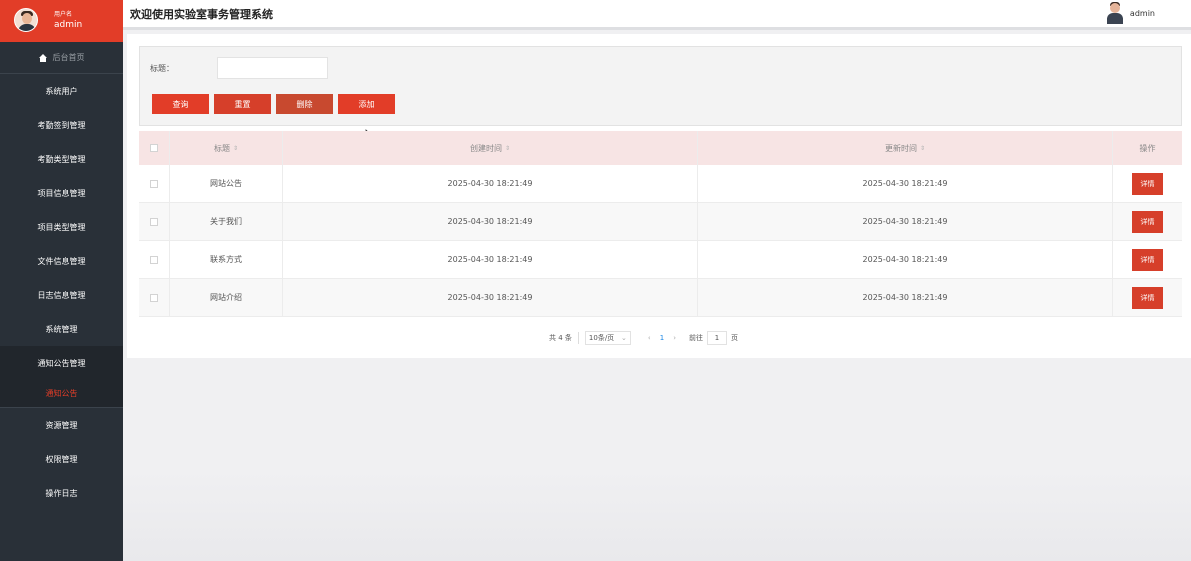  I want to click on column-header-label: 更新时间, so click(900, 148).